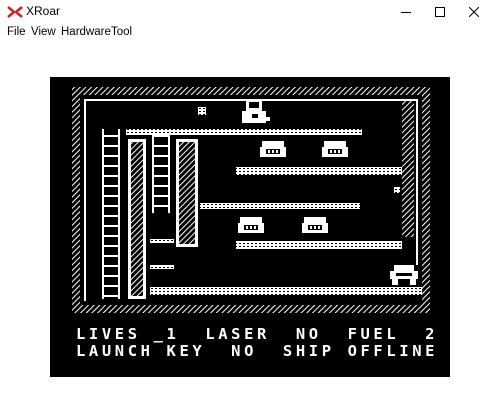  What do you see at coordinates (187, 193) in the screenshot?
I see `pillar-right` at bounding box center [187, 193].